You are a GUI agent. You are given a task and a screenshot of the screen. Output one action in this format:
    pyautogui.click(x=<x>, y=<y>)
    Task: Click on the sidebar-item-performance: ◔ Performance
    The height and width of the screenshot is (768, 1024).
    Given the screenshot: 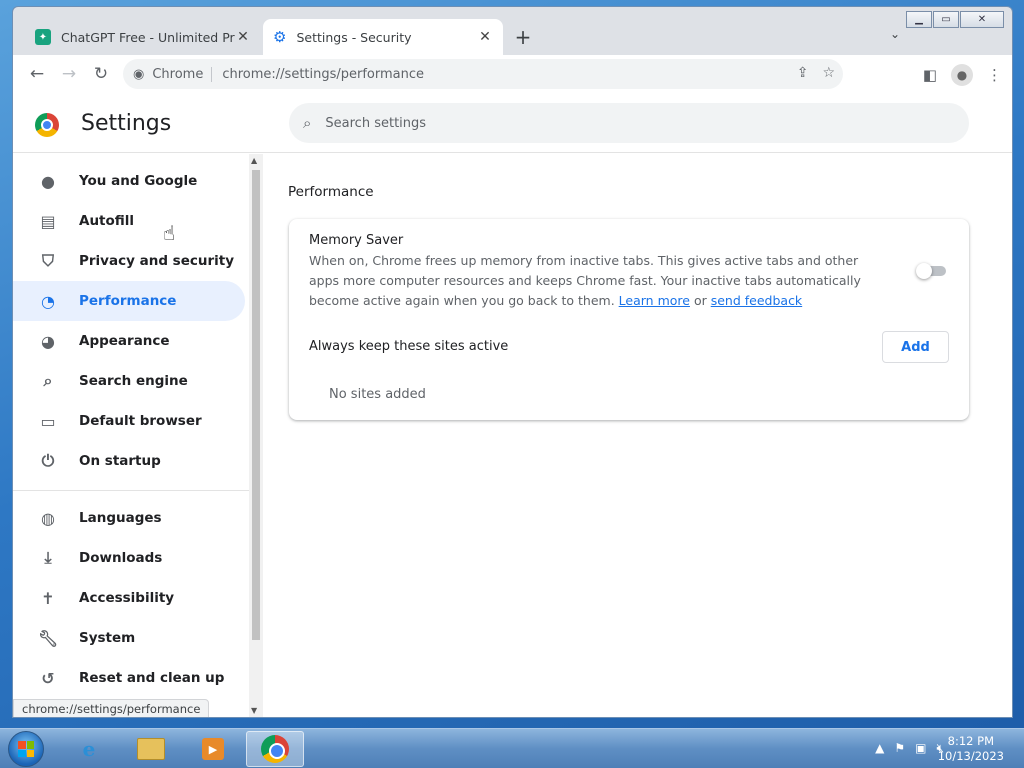 What is the action you would take?
    pyautogui.click(x=129, y=301)
    